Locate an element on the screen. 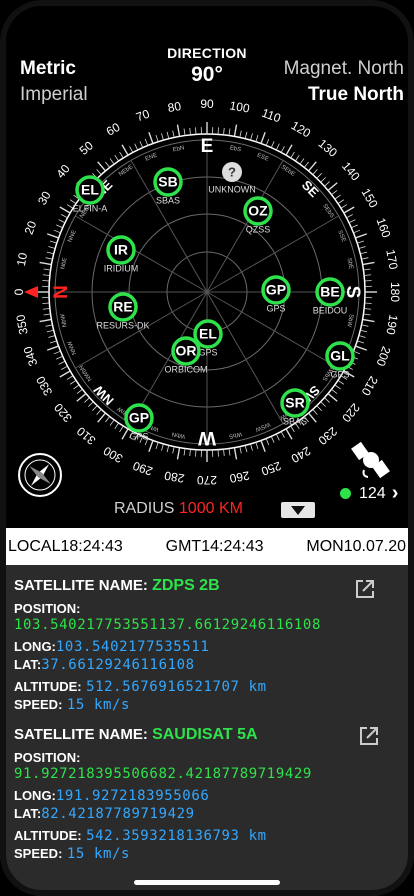 This screenshot has width=414, height=896. position-value: 103.540217753551137.66129246116108 is located at coordinates (167, 625).